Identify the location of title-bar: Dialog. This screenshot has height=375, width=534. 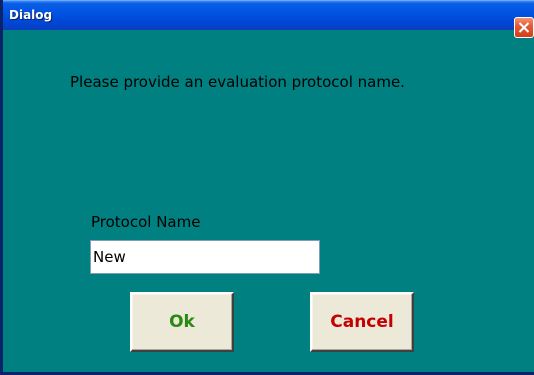
(268, 15).